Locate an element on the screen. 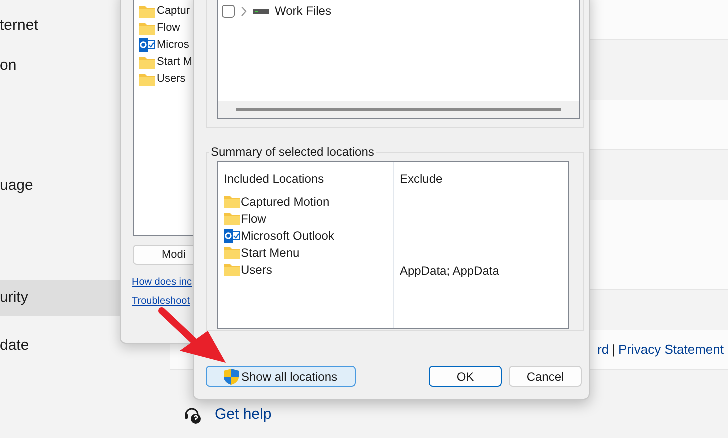  location-label: Flow is located at coordinates (253, 219).